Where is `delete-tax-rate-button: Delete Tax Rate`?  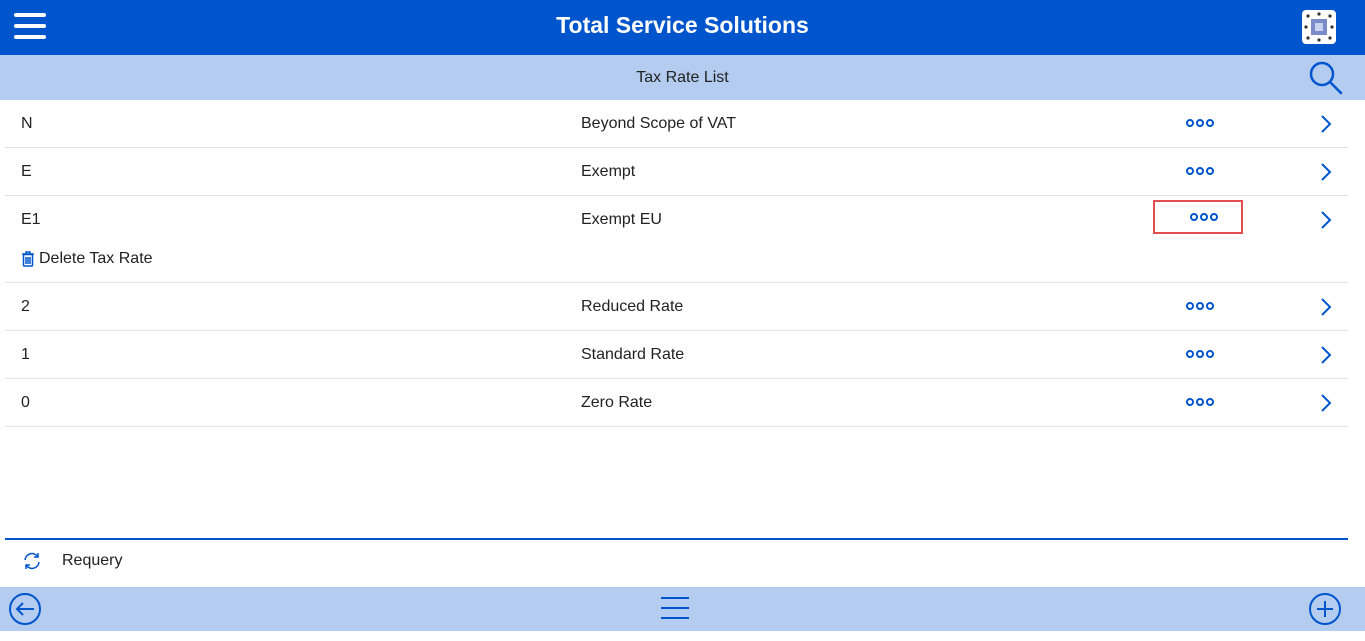
delete-tax-rate-button: Delete Tax Rate is located at coordinates (87, 259).